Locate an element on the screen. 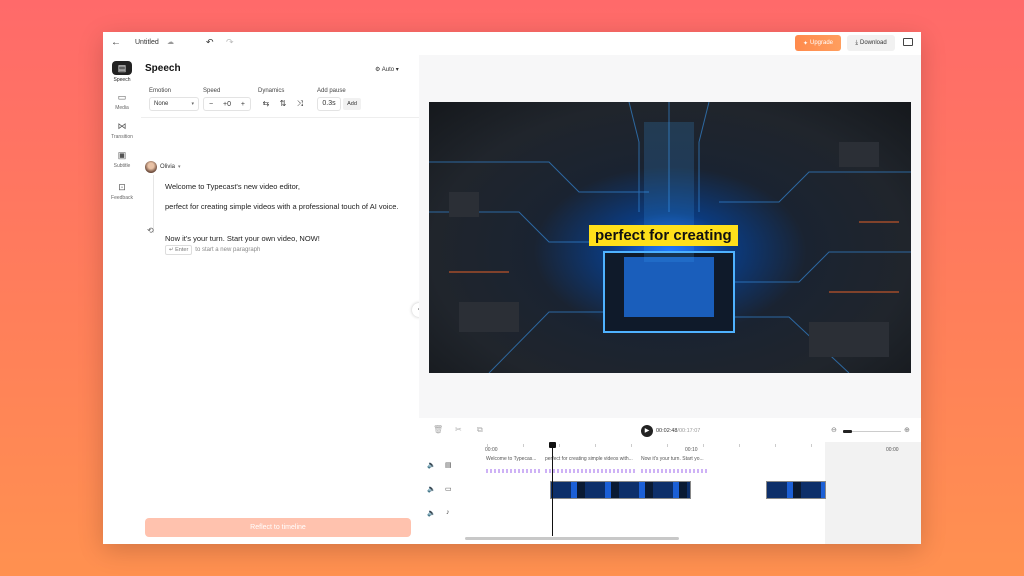  sparkle-icon: ✦ is located at coordinates (805, 43).